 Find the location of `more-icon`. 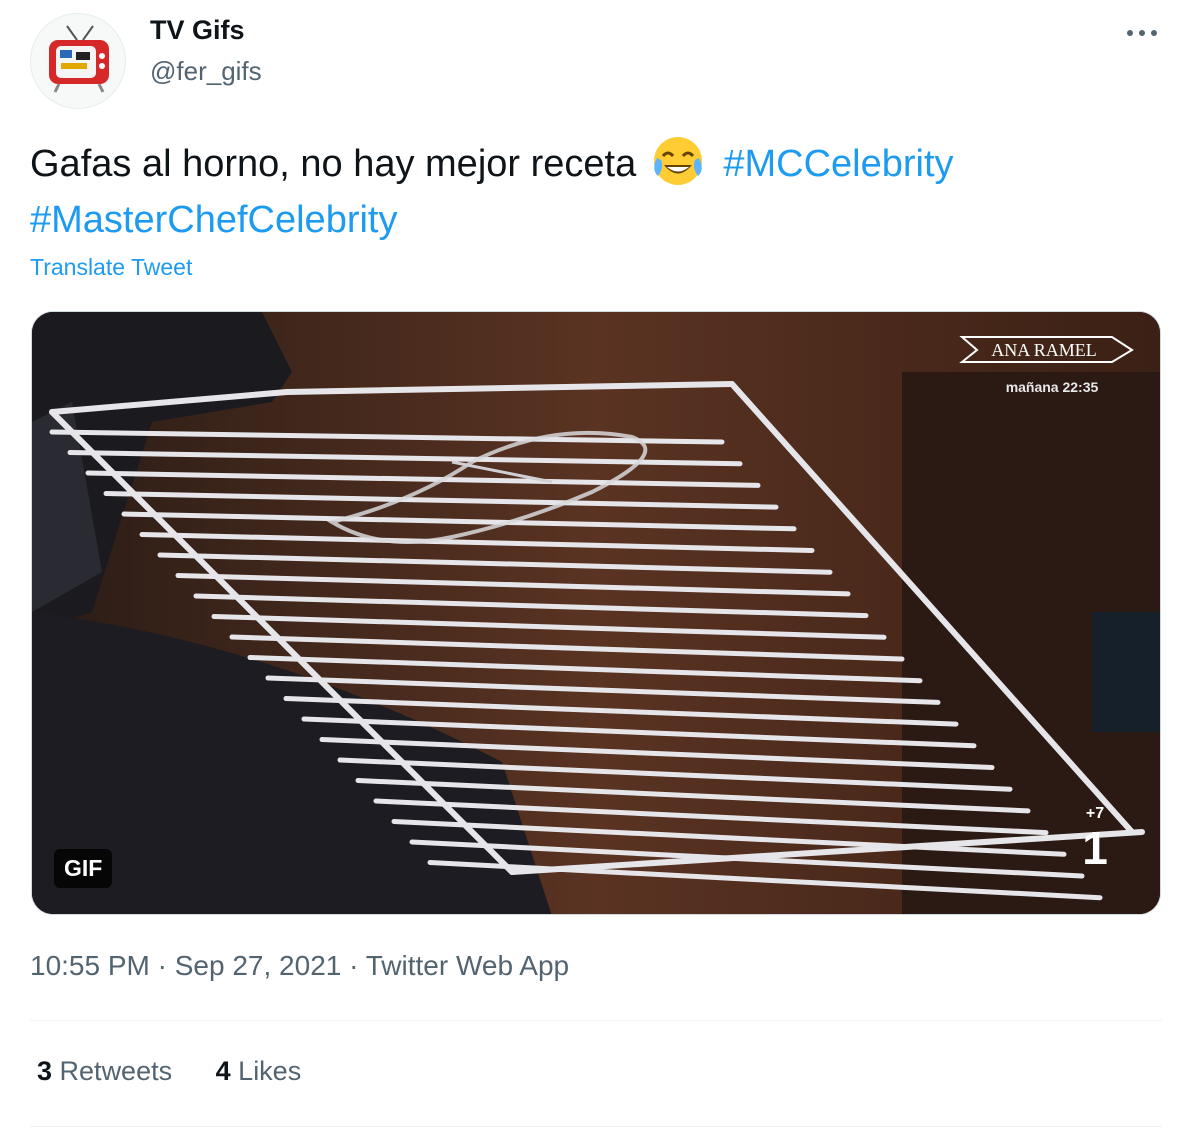

more-icon is located at coordinates (1142, 33).